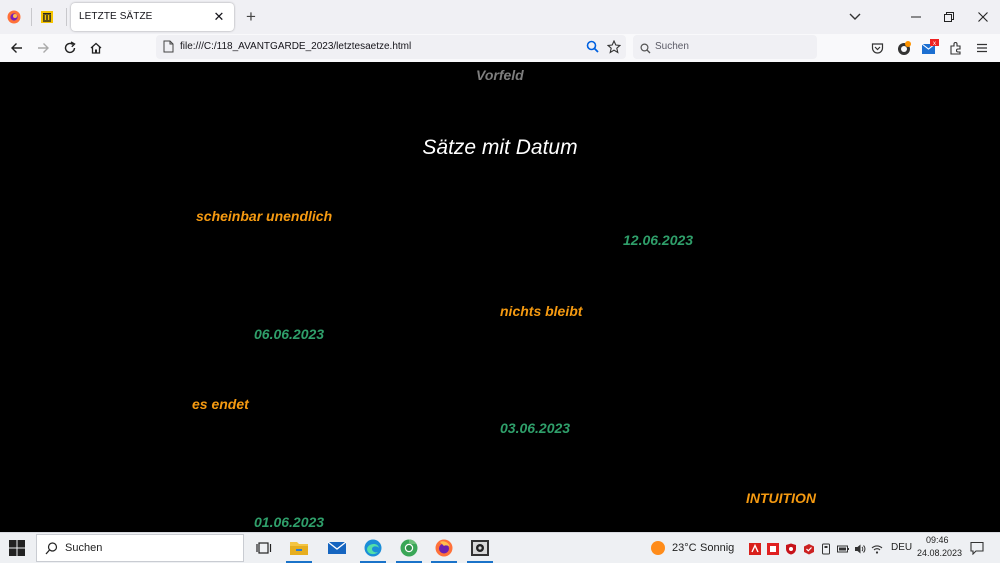  I want to click on usb-device-icon, so click(826, 548).